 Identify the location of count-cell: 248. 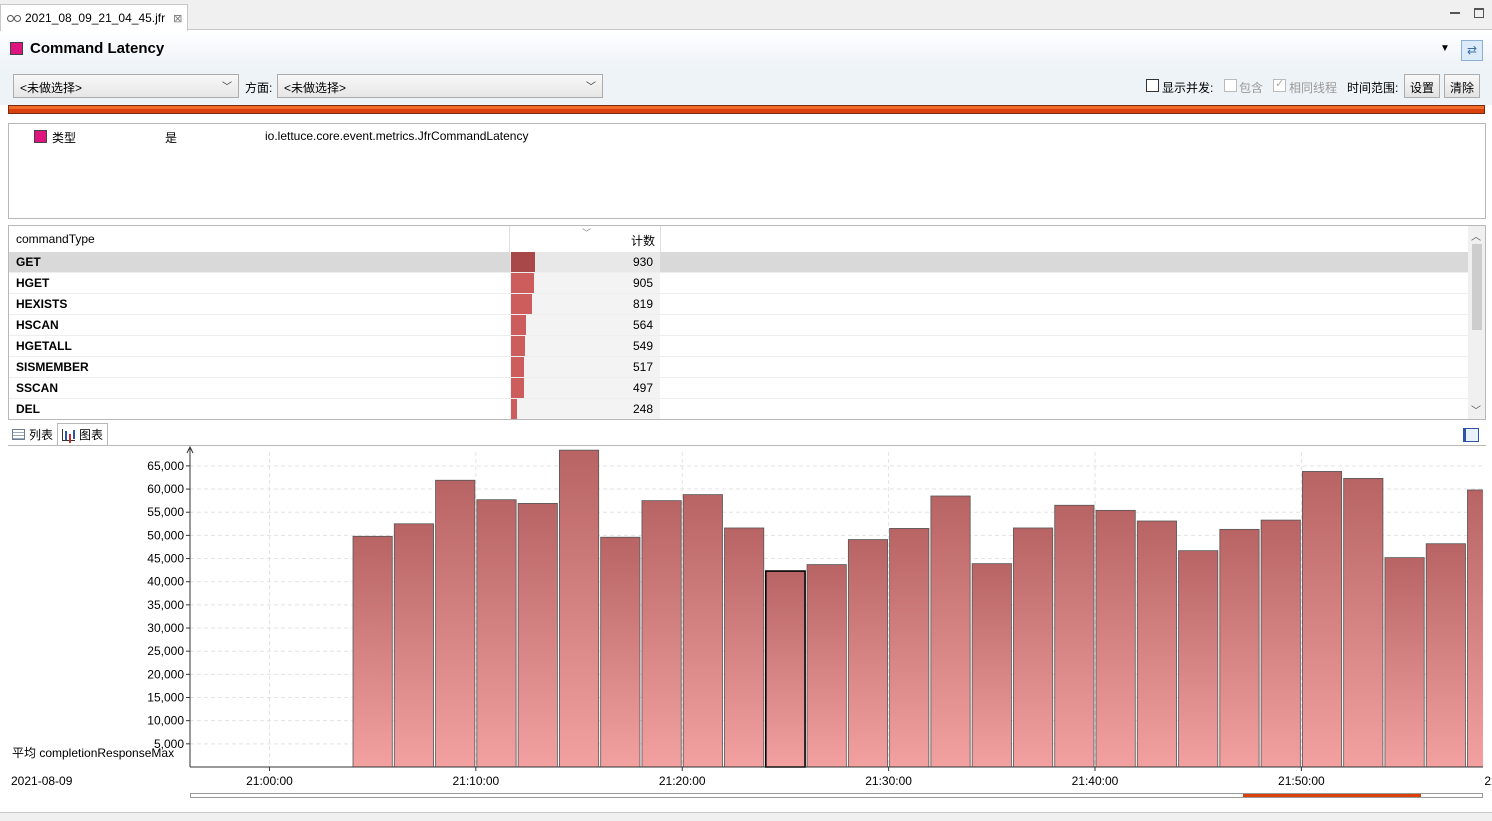
(642, 409).